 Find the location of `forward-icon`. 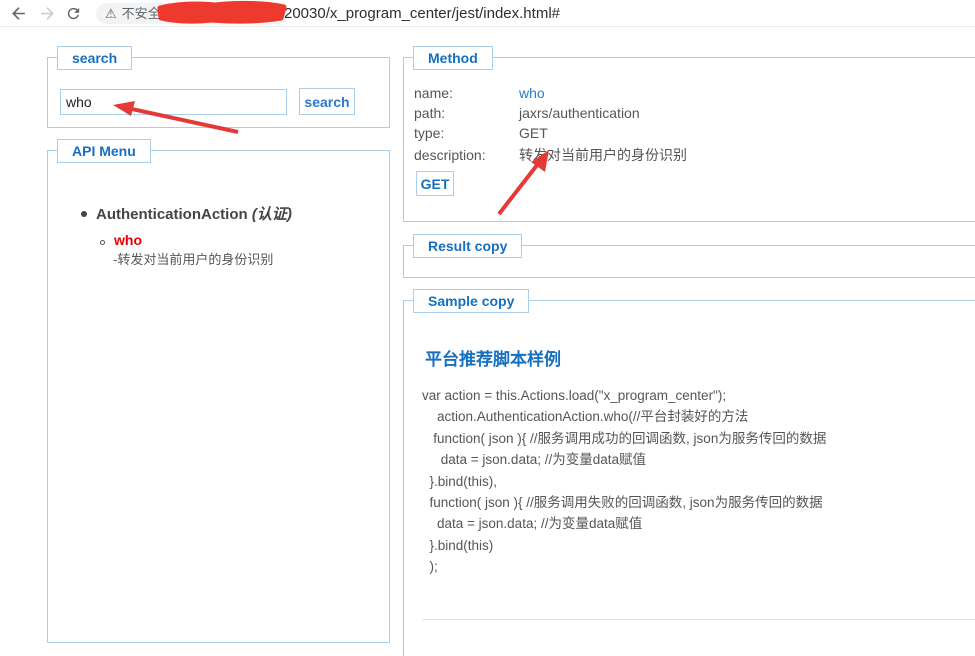

forward-icon is located at coordinates (47, 13).